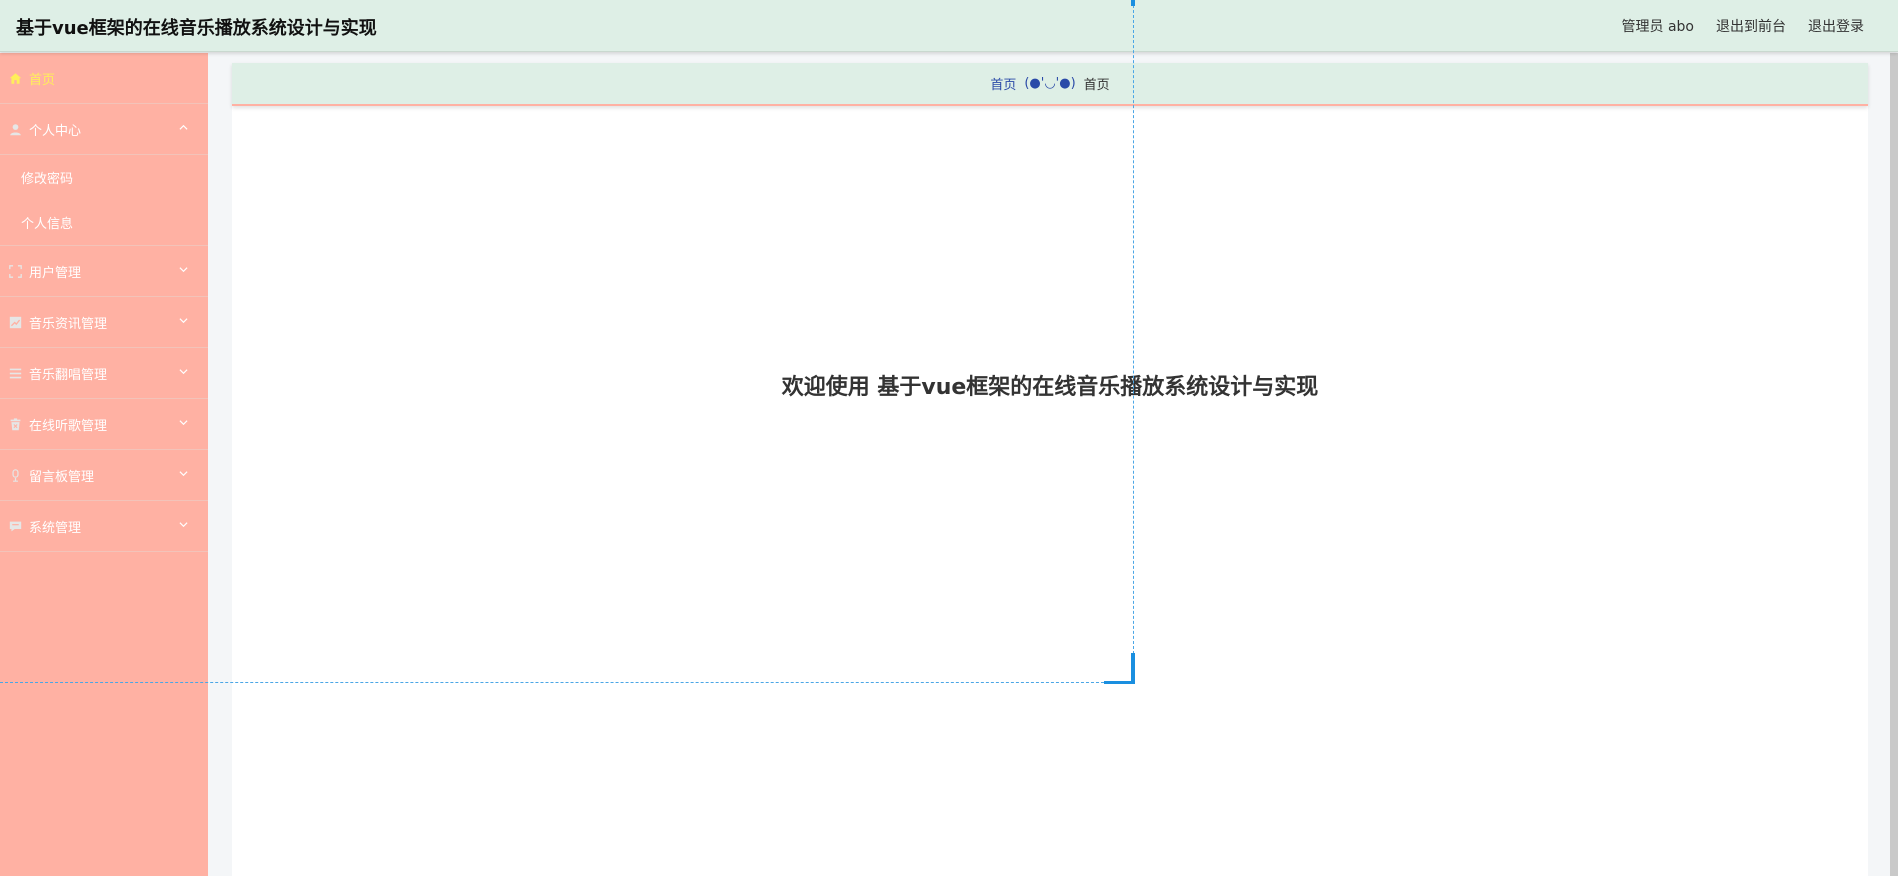 Image resolution: width=1898 pixels, height=876 pixels. I want to click on scrollbar-thumb, so click(1894, 464).